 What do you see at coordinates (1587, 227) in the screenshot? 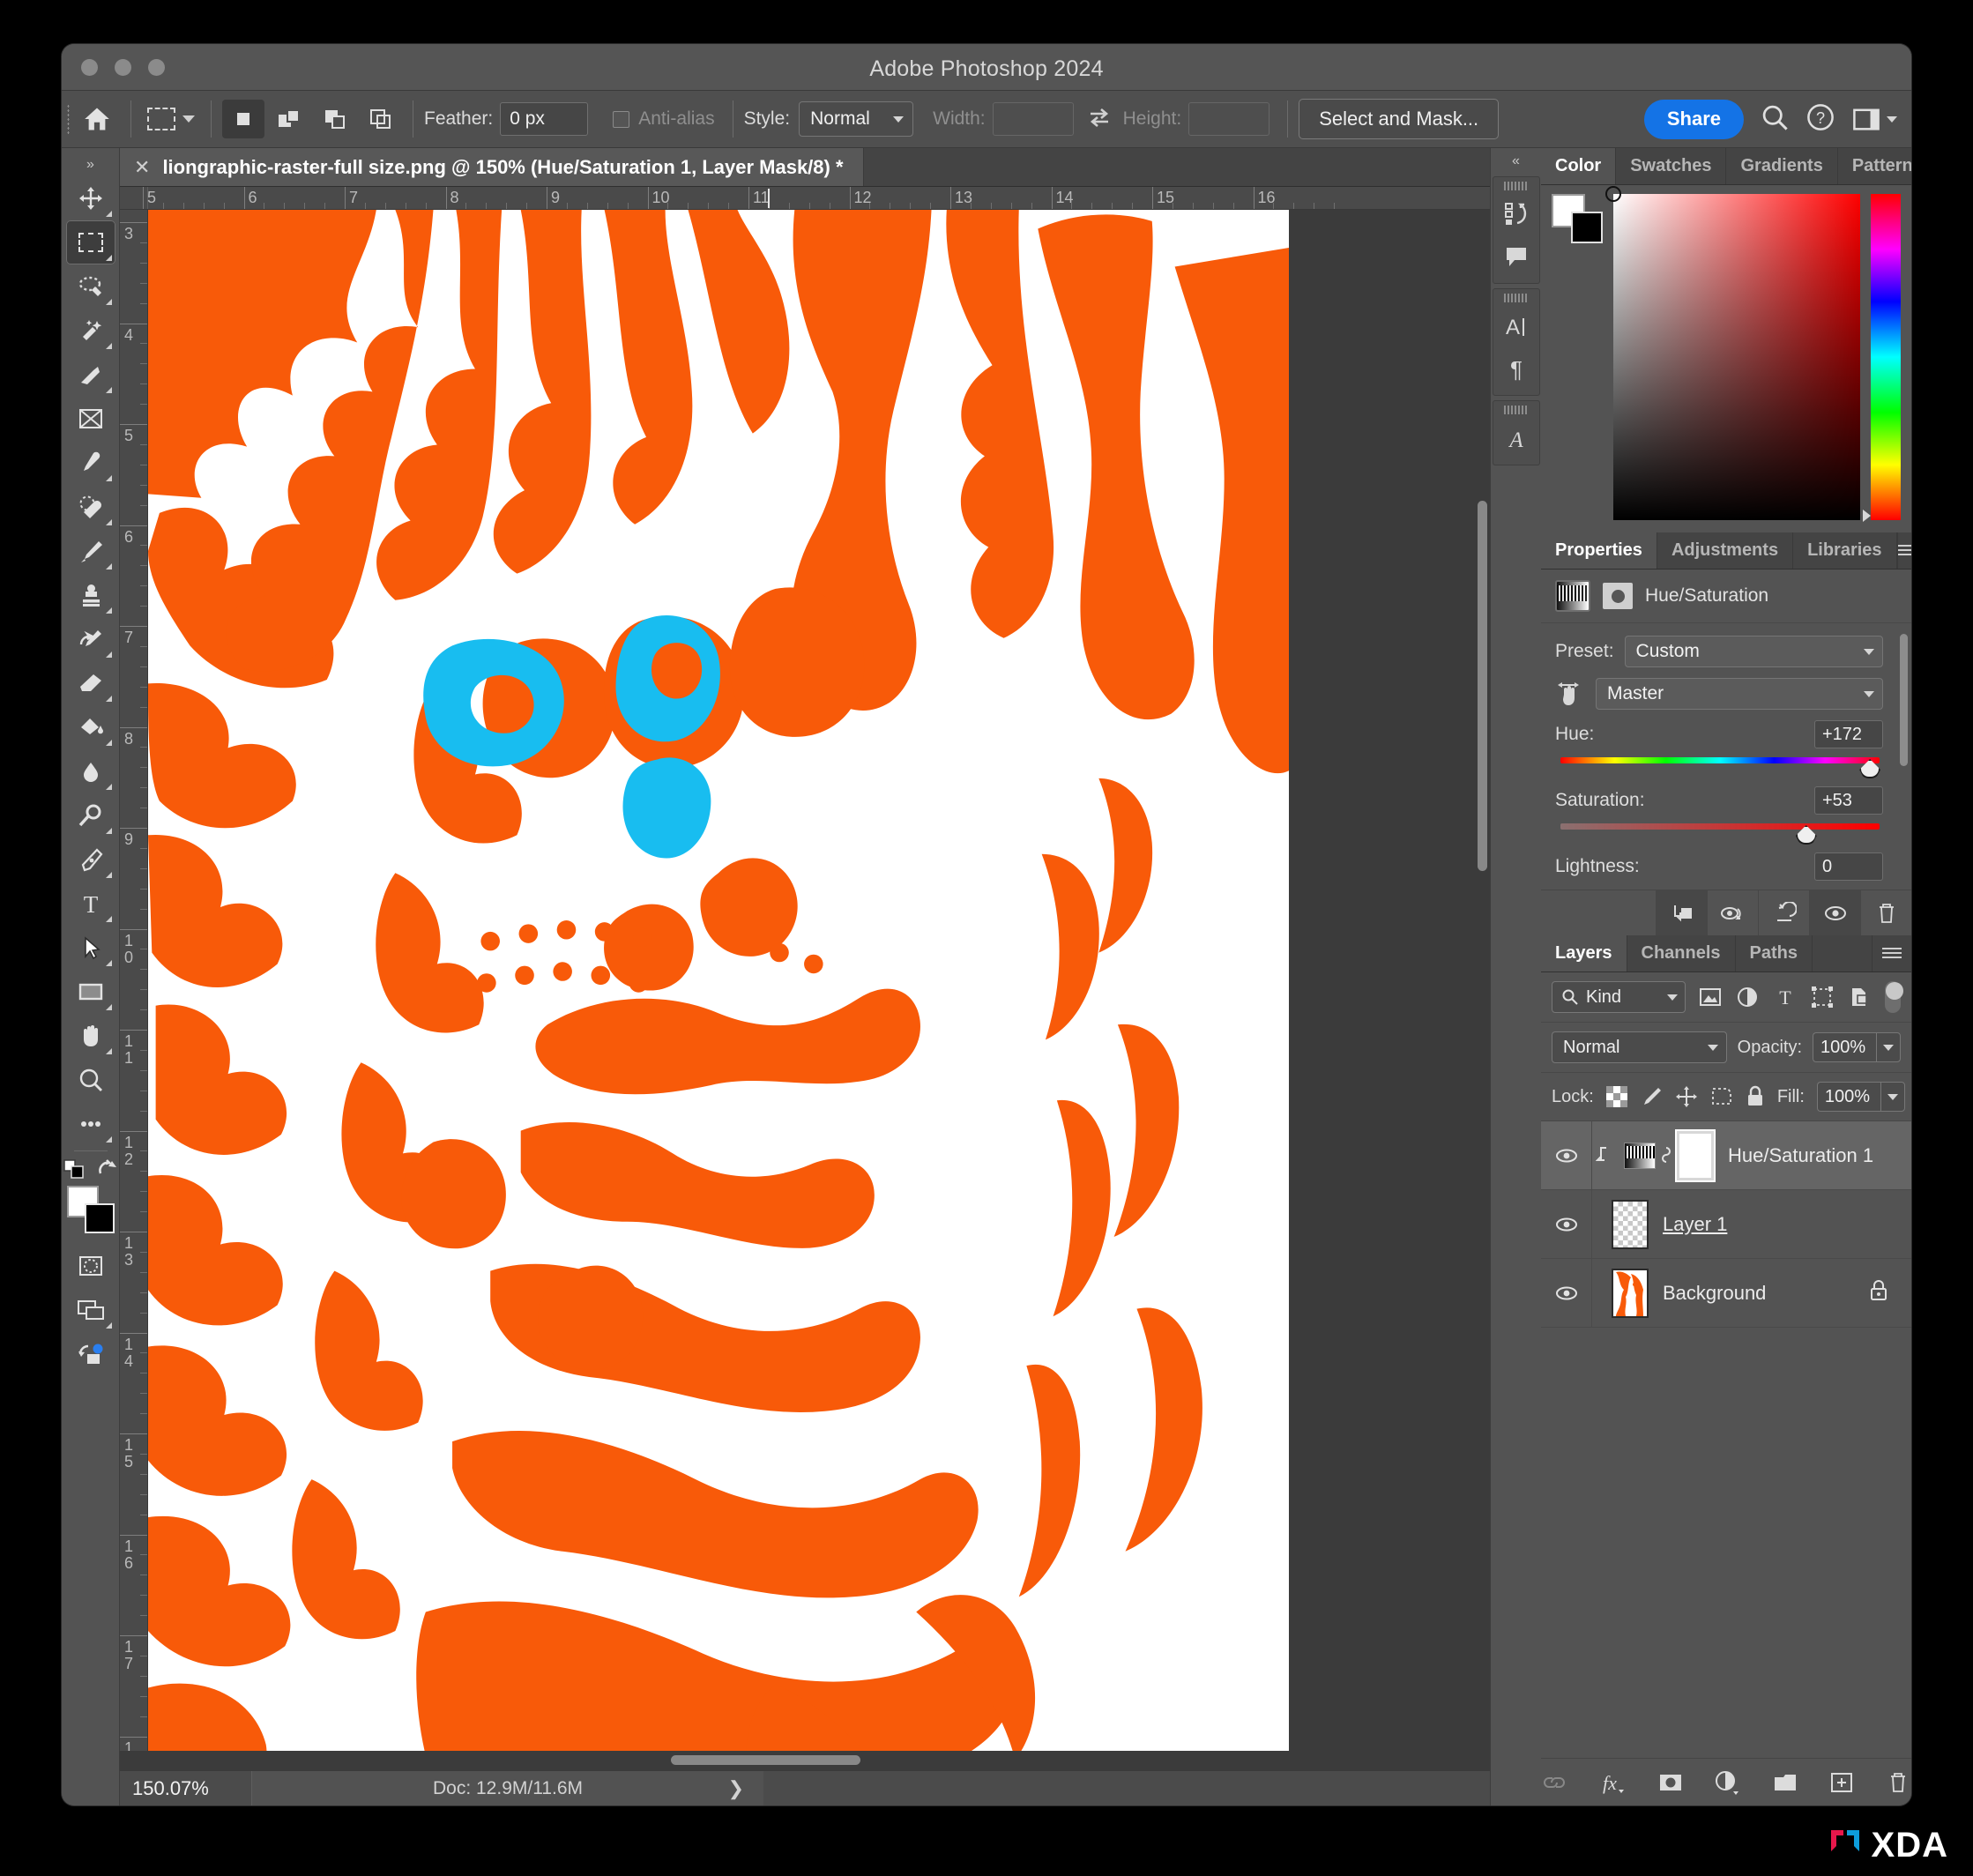
I see `background-color-swatch` at bounding box center [1587, 227].